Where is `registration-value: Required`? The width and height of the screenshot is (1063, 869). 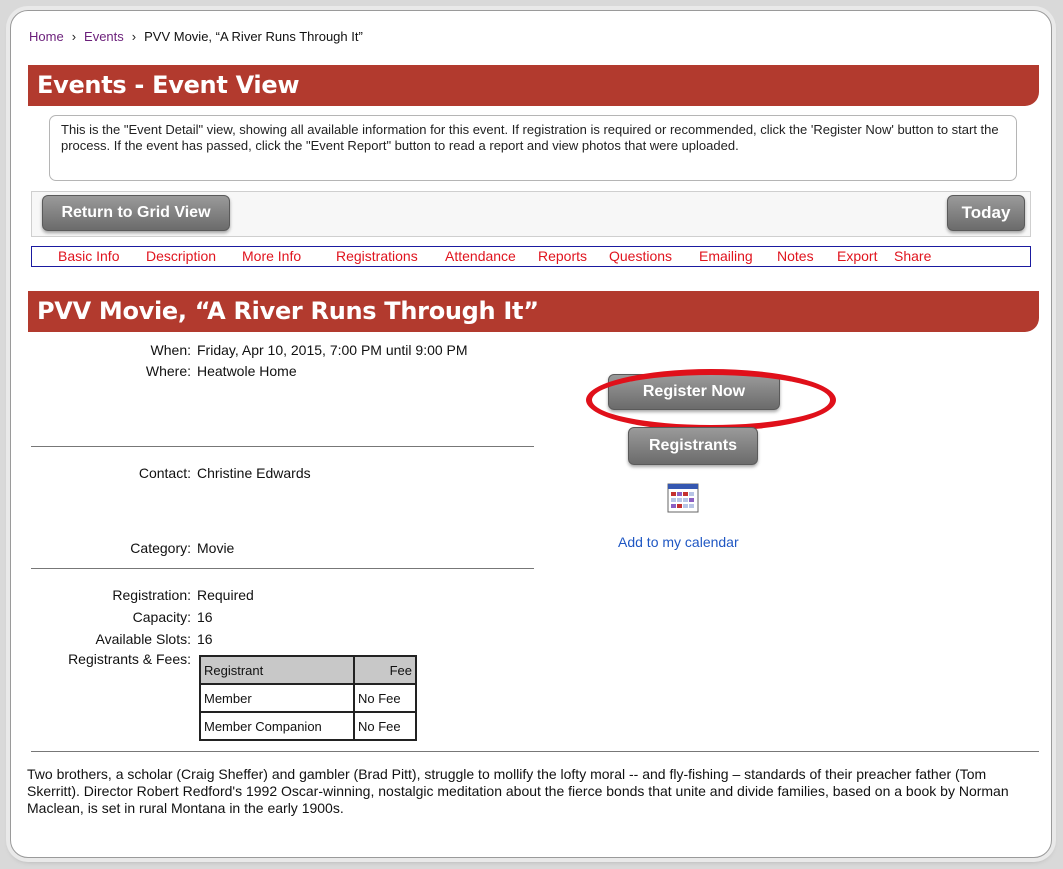 registration-value: Required is located at coordinates (225, 595).